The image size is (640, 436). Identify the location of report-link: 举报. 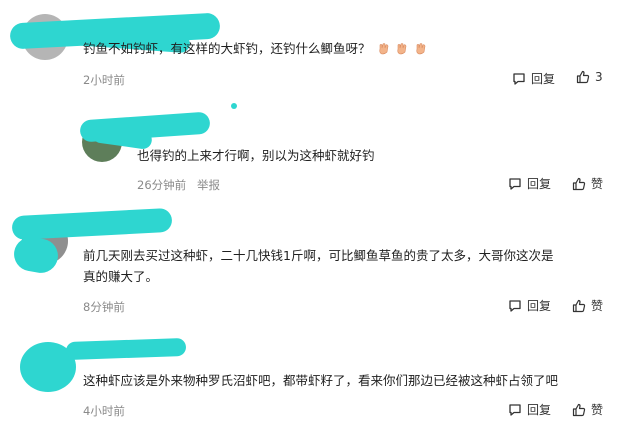
(208, 185).